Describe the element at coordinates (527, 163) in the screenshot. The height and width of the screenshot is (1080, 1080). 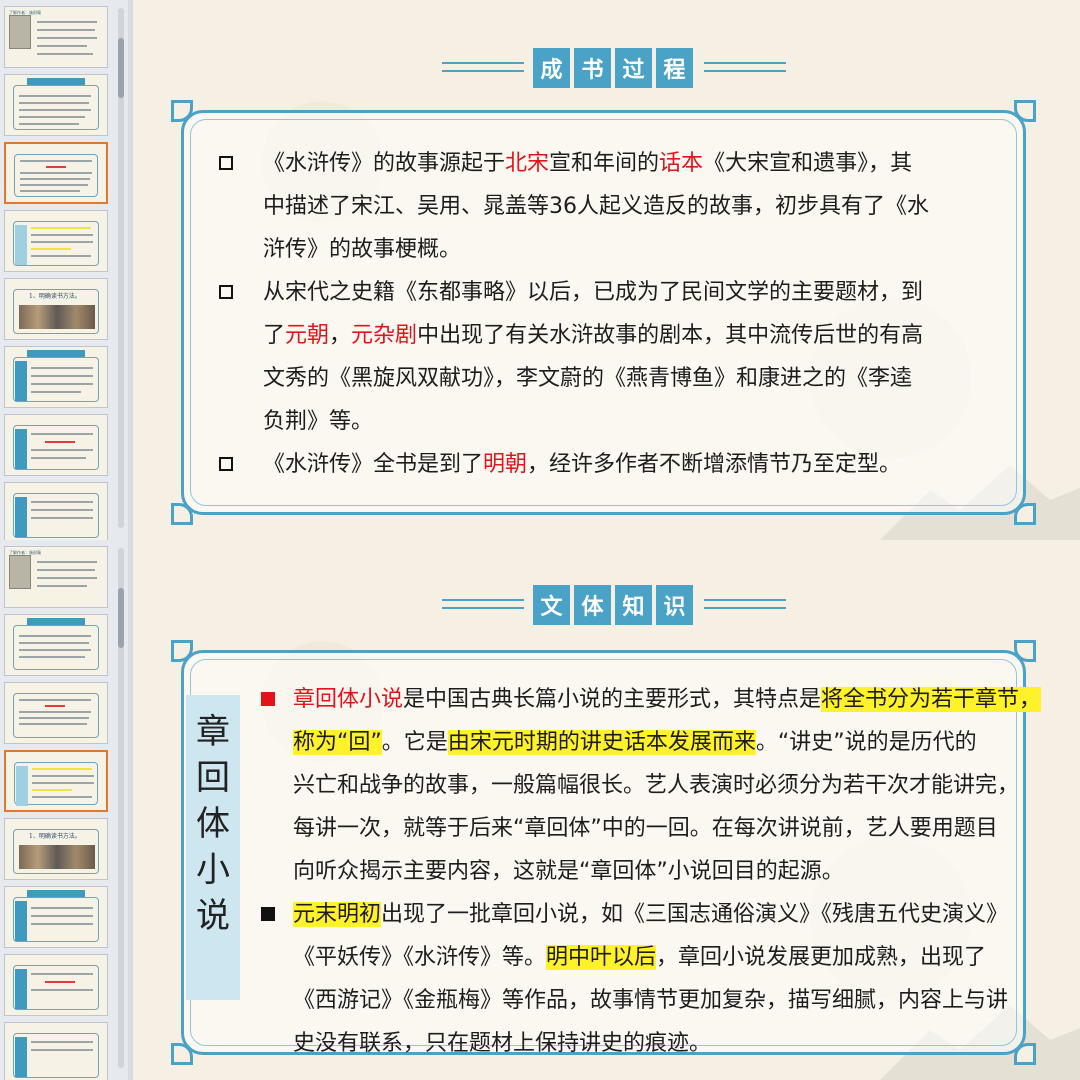
I see `emphasis-red-text: 北宋` at that location.